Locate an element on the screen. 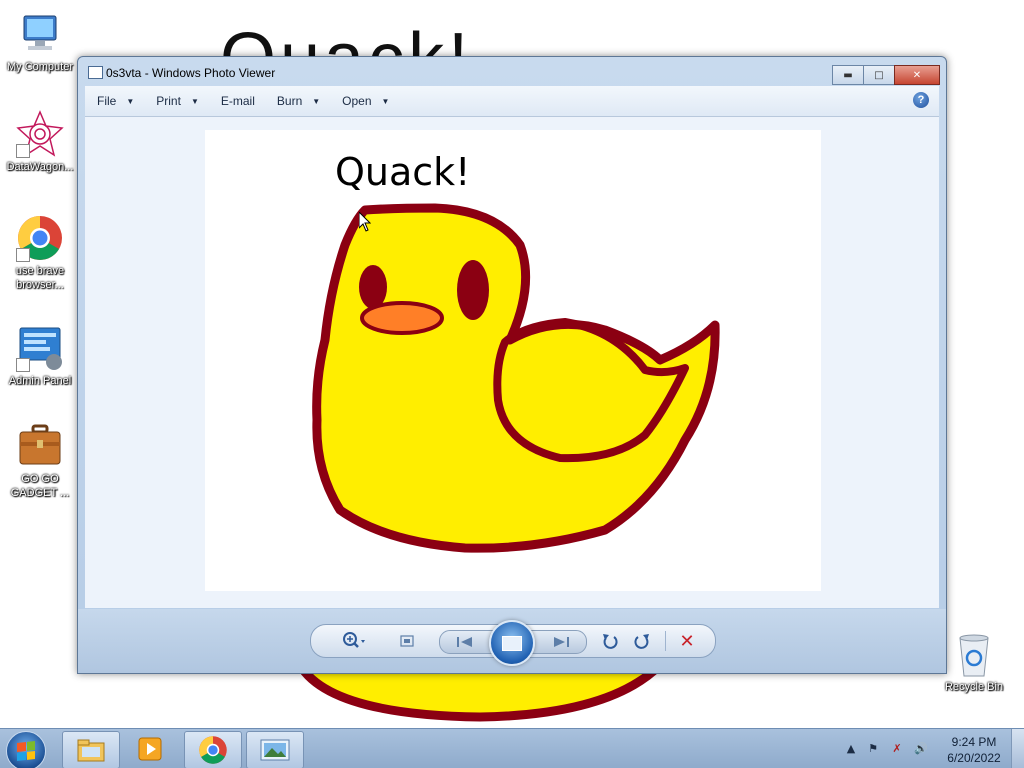  menu-label: Burn is located at coordinates (289, 101).